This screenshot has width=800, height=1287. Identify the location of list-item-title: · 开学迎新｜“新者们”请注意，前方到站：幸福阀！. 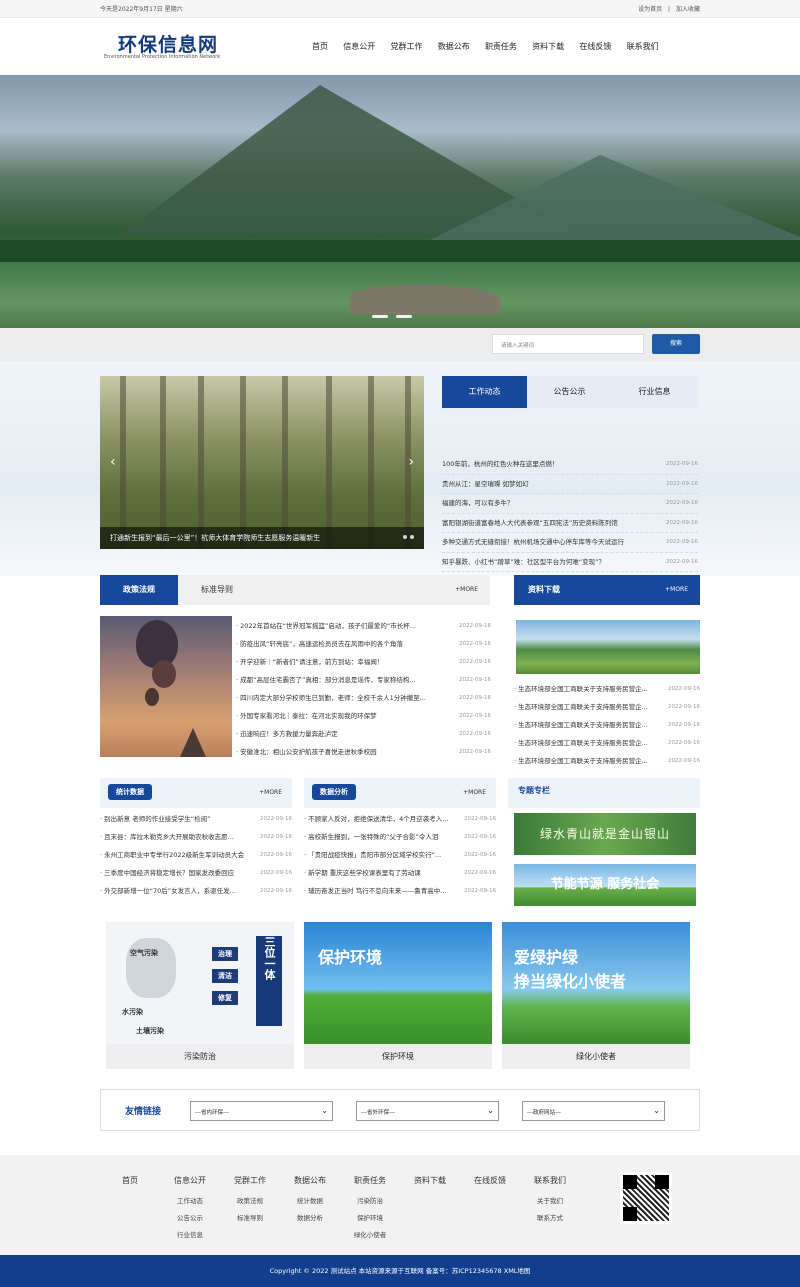
(309, 662).